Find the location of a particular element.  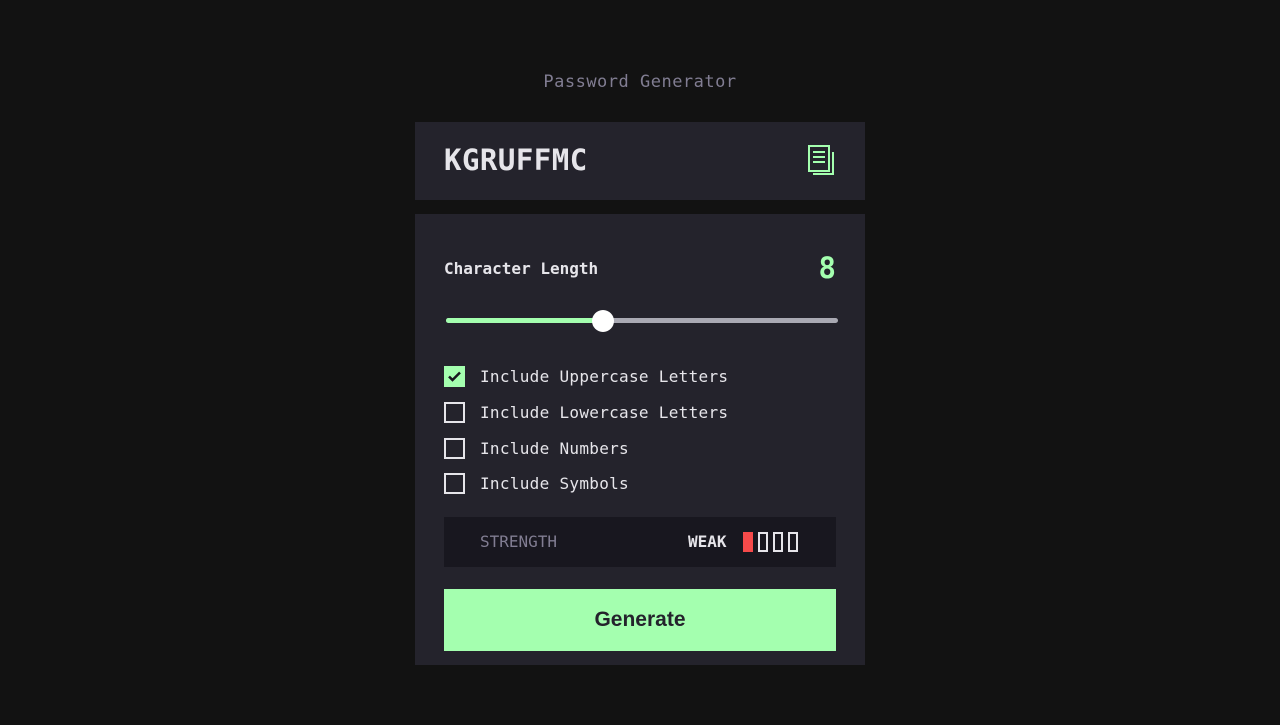

strength-bars is located at coordinates (770, 542).